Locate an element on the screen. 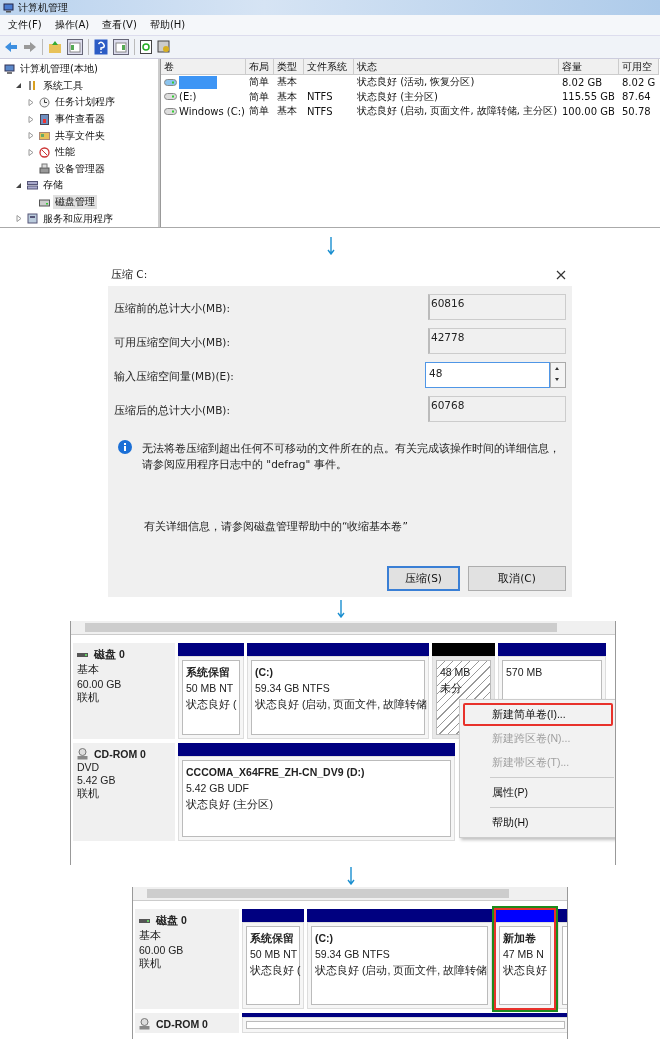 This screenshot has width=660, height=1050. readonly-field: 60816 is located at coordinates (497, 307).